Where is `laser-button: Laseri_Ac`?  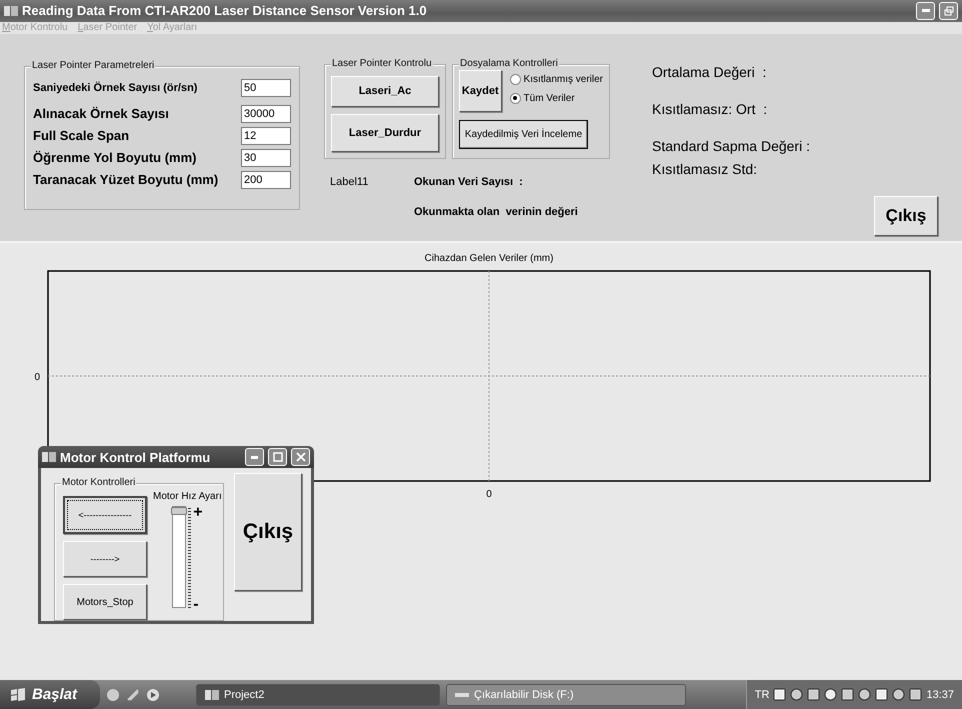
laser-button: Laseri_Ac is located at coordinates (385, 91).